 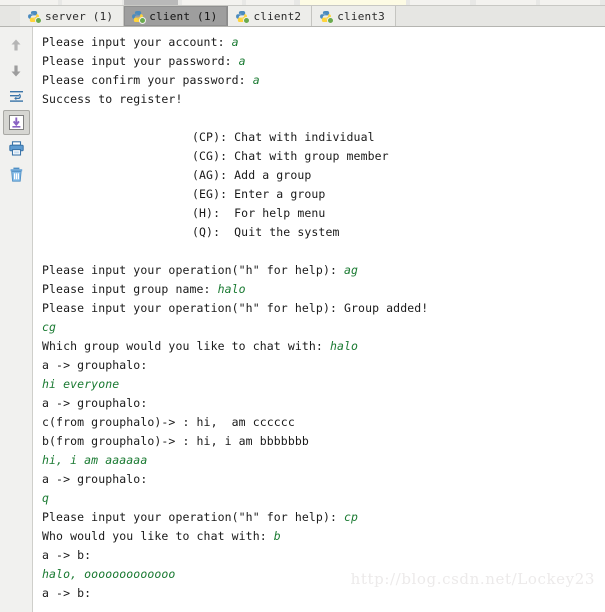 I want to click on console-prompt-line: Please confirm your password: a, so click(x=323, y=80).